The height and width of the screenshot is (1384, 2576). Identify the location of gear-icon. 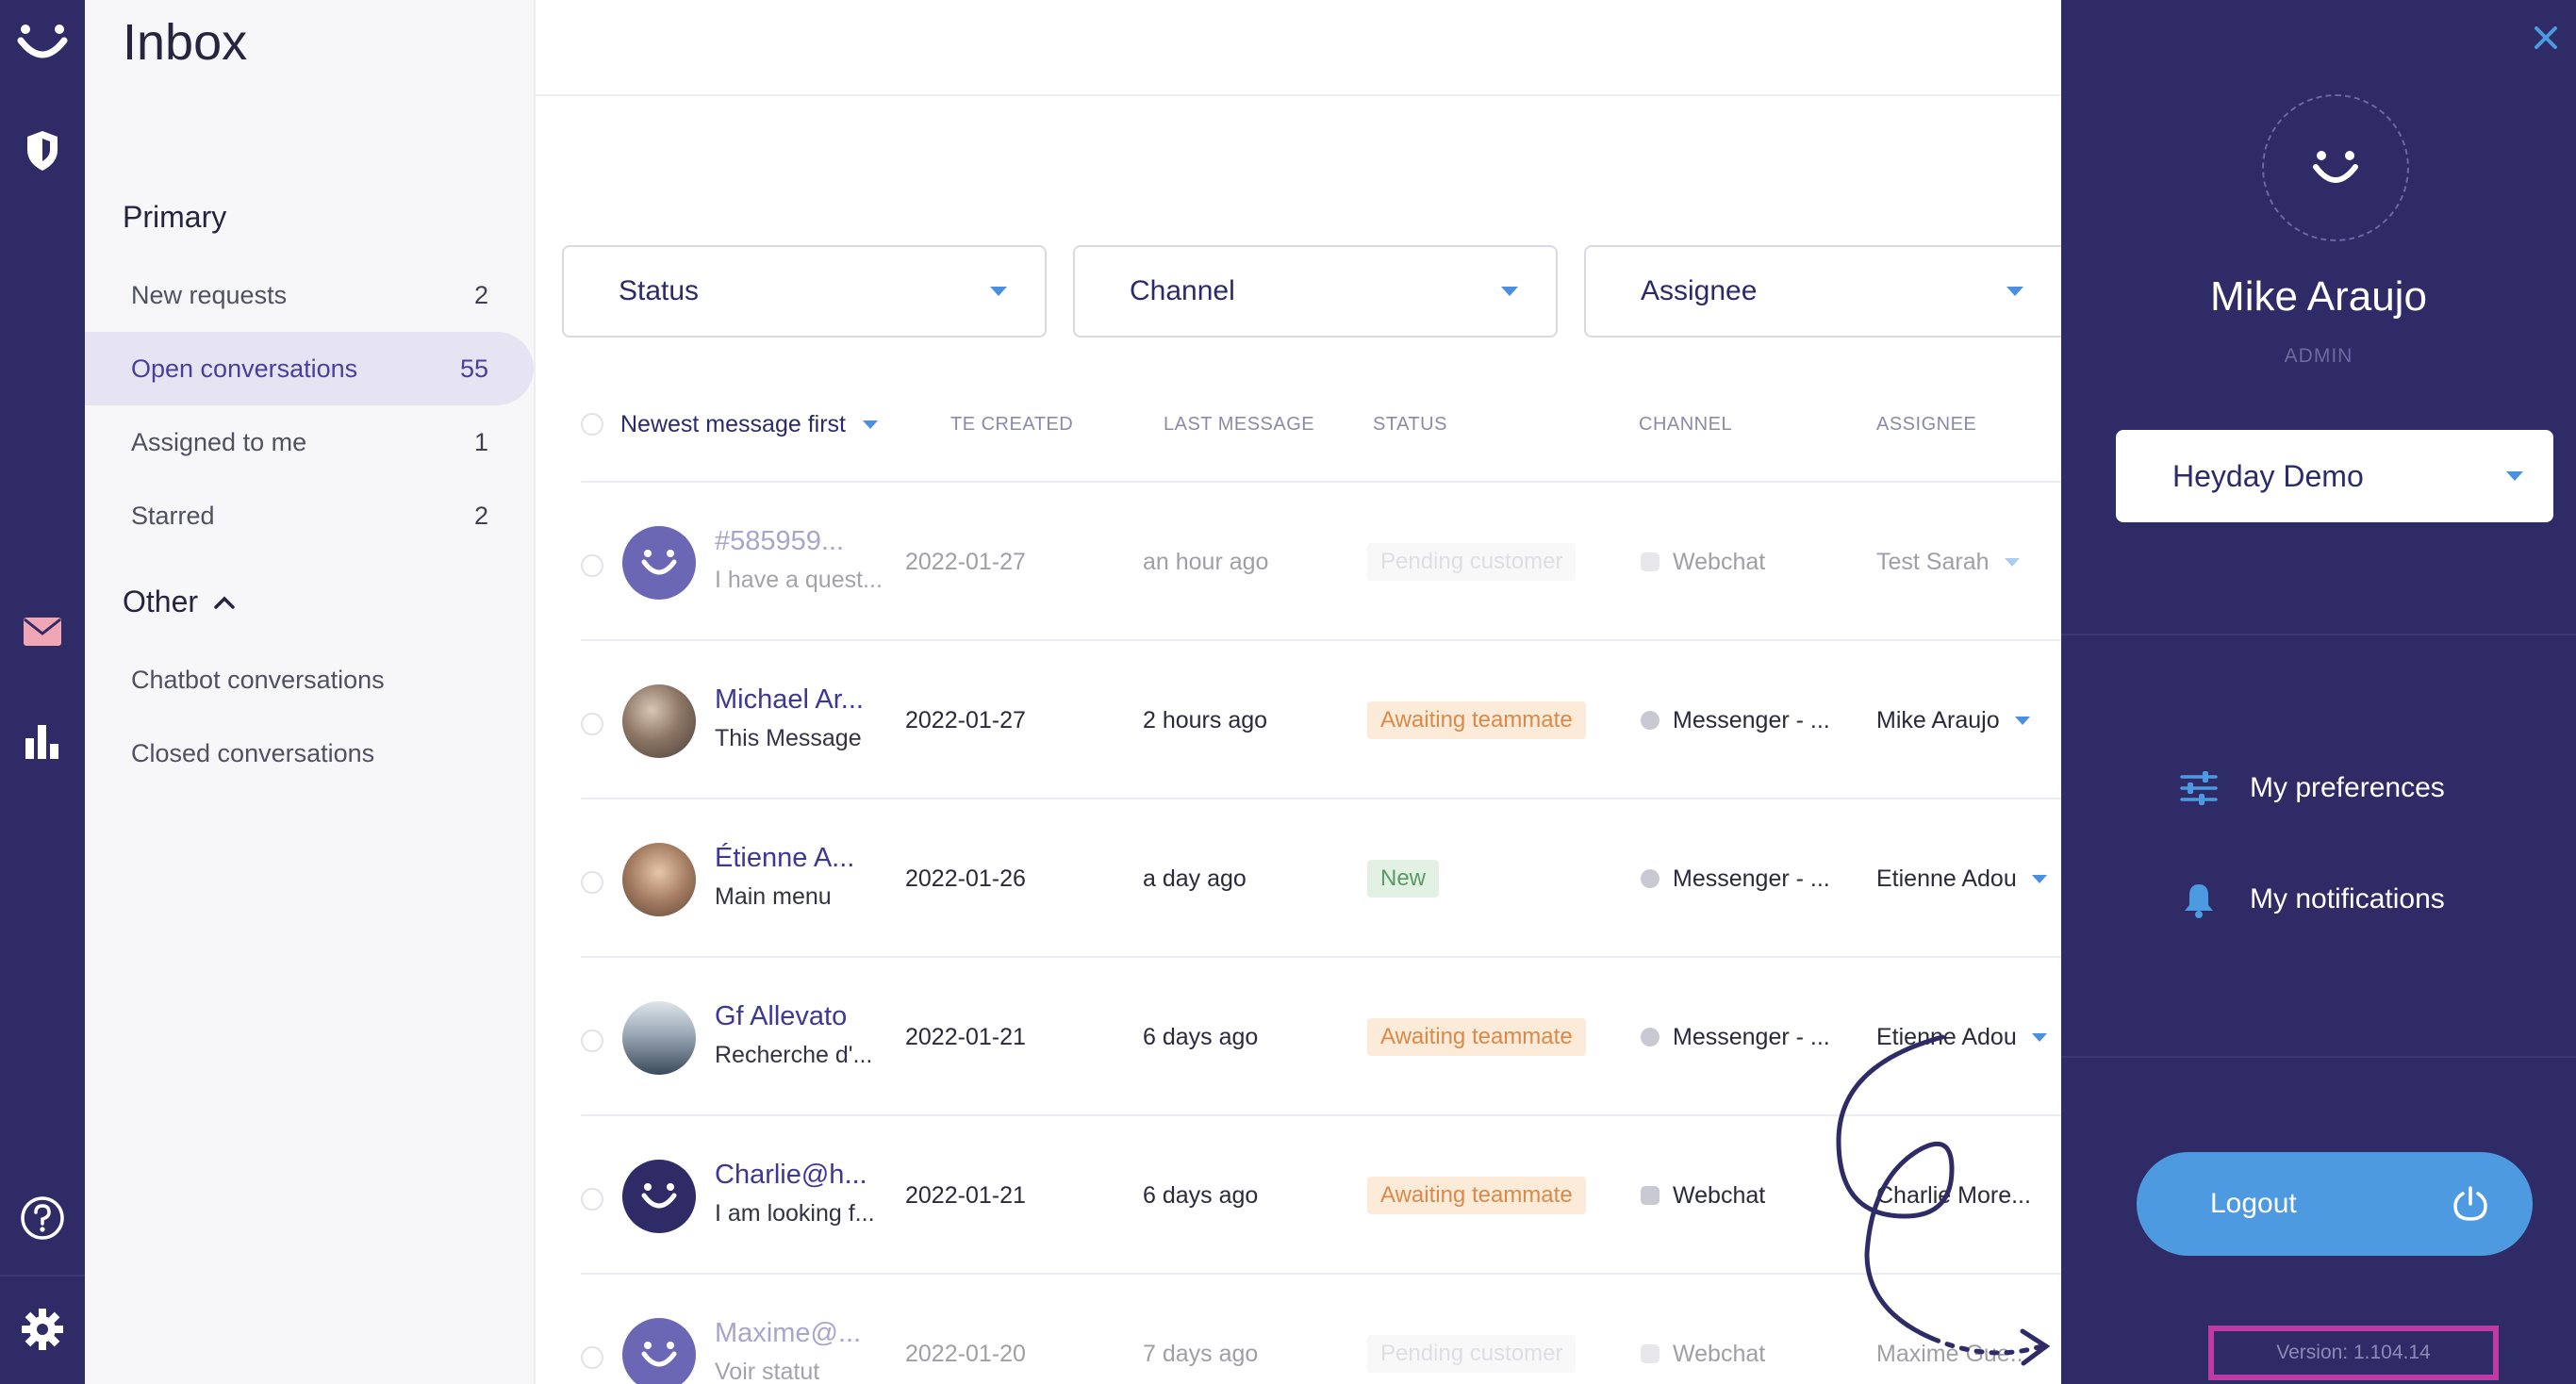
(42, 1330).